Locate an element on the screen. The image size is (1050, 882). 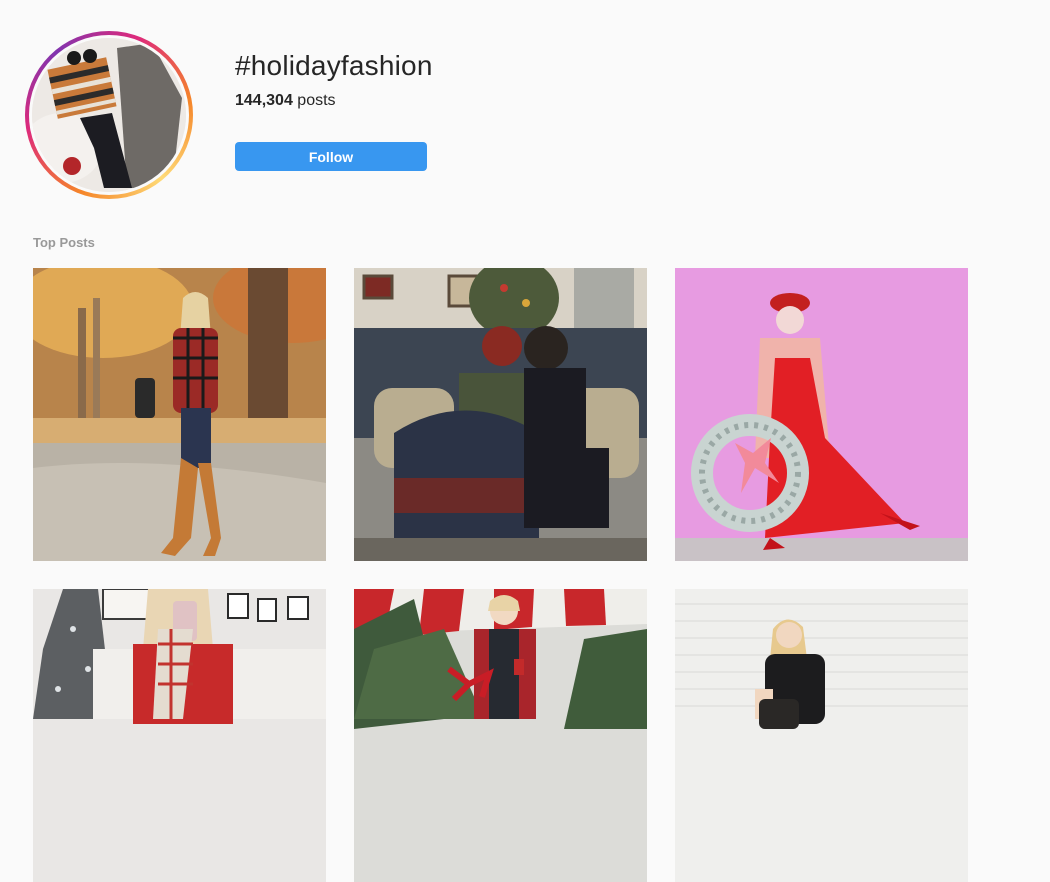
photo-tree-lot is located at coordinates (500, 735).